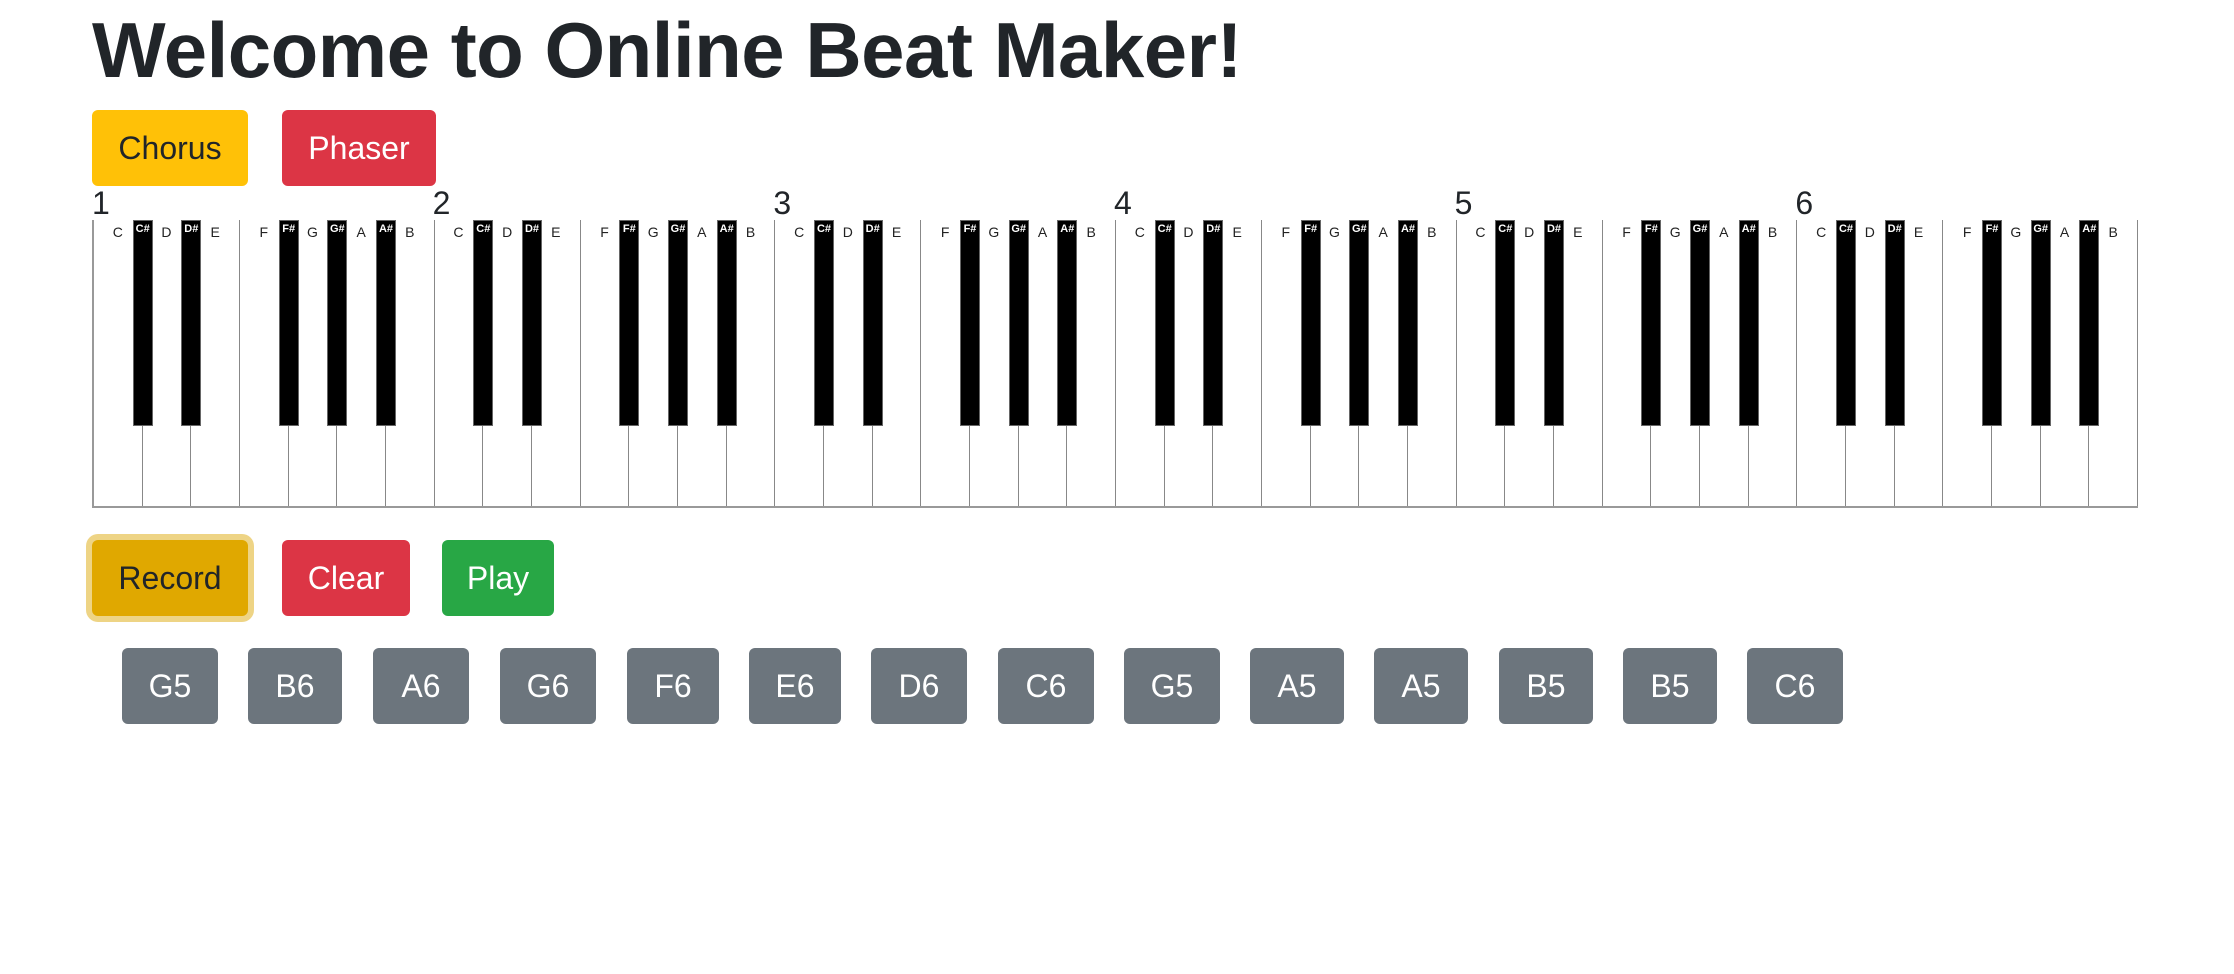 The height and width of the screenshot is (974, 2234). What do you see at coordinates (170, 148) in the screenshot?
I see `chorus-button: Chorus` at bounding box center [170, 148].